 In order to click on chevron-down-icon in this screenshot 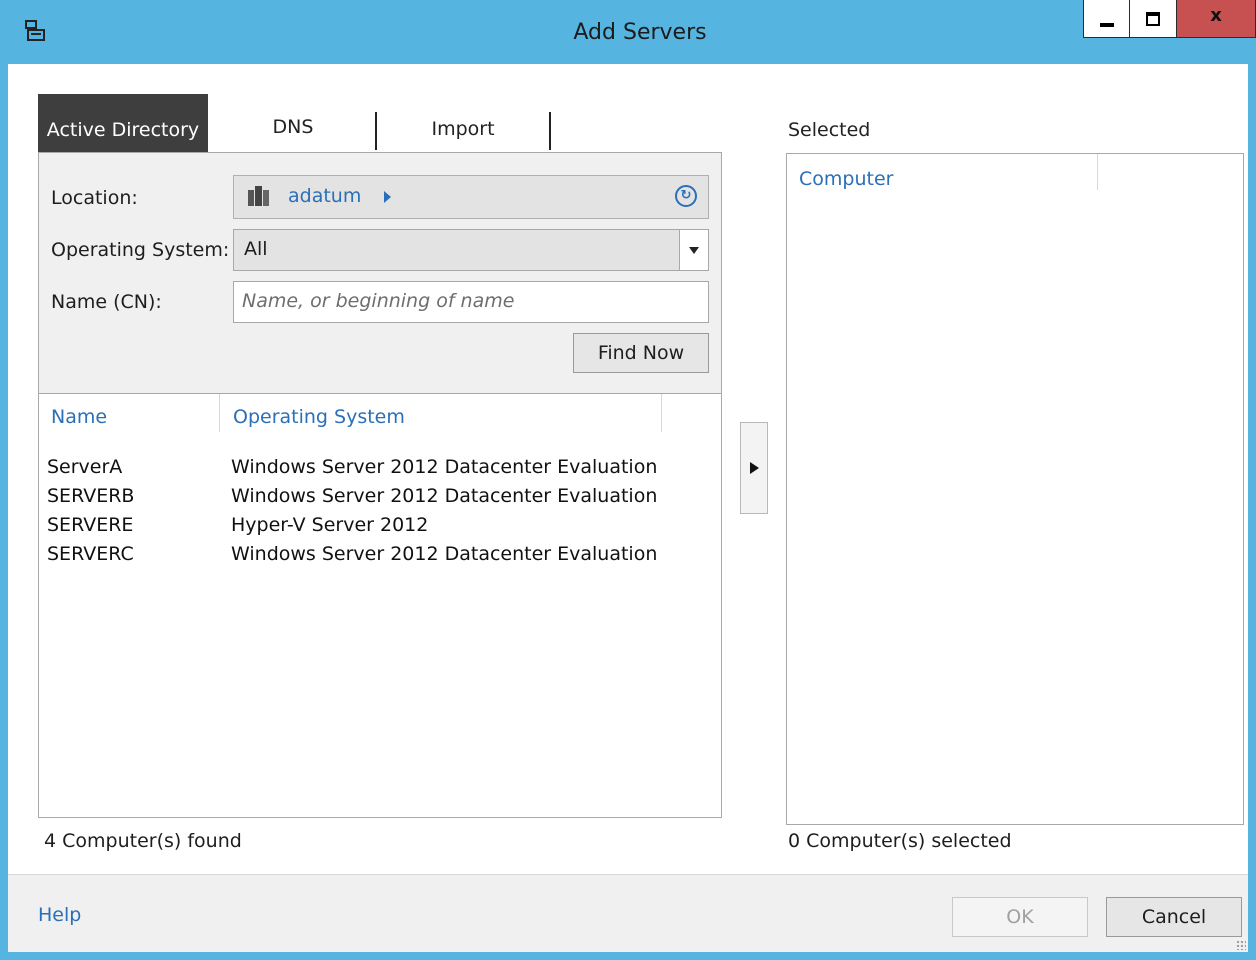, I will do `click(693, 250)`.